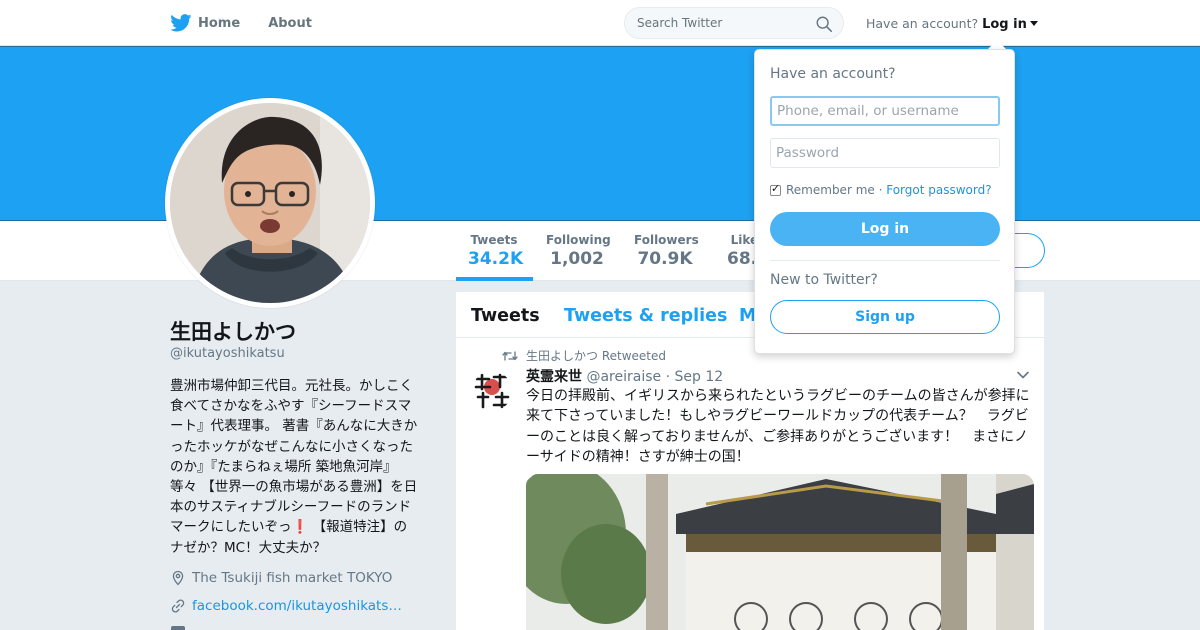 The height and width of the screenshot is (630, 1200). Describe the element at coordinates (178, 606) in the screenshot. I see `link-icon` at that location.